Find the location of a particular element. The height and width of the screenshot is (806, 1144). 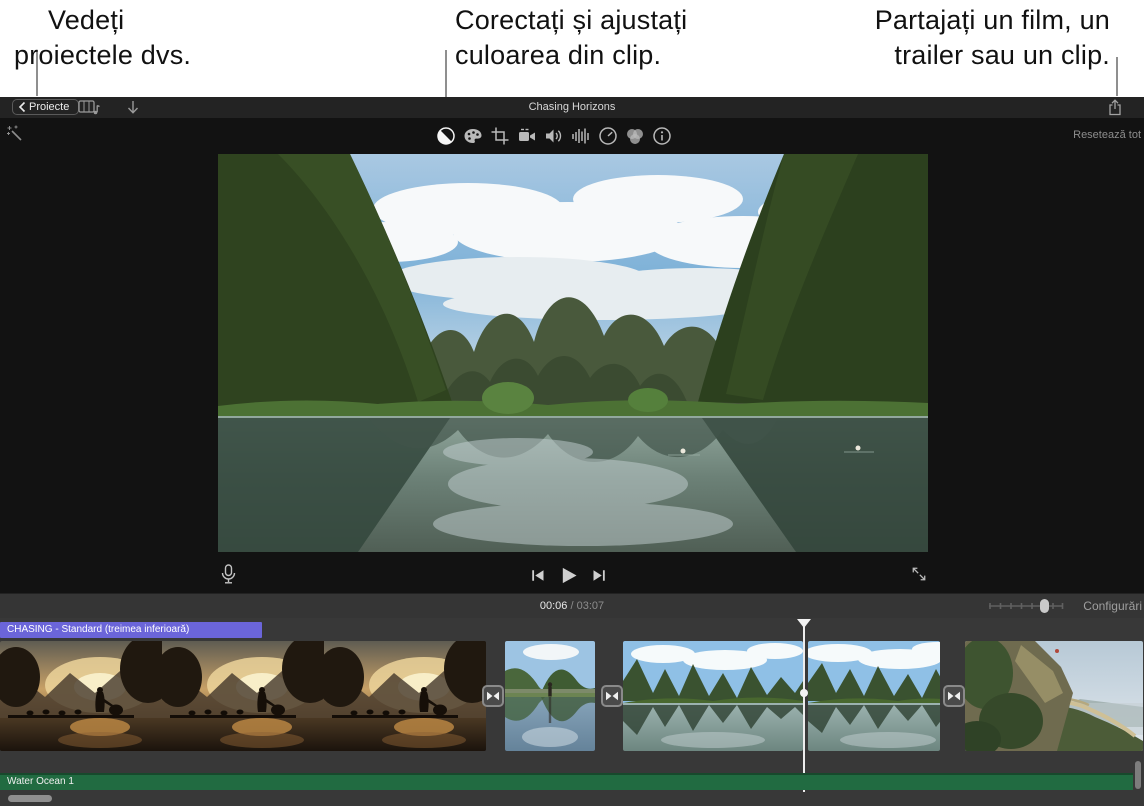

filters-icon is located at coordinates (635, 136).